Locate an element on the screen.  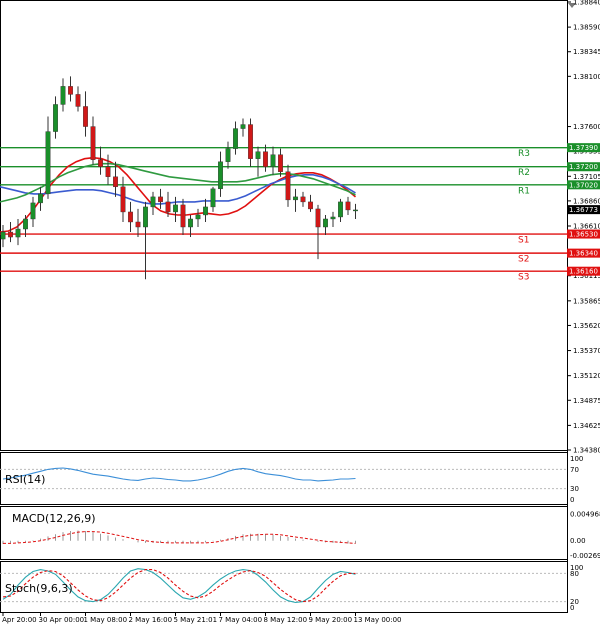
pivot-label-r3: R3 is located at coordinates (524, 154).